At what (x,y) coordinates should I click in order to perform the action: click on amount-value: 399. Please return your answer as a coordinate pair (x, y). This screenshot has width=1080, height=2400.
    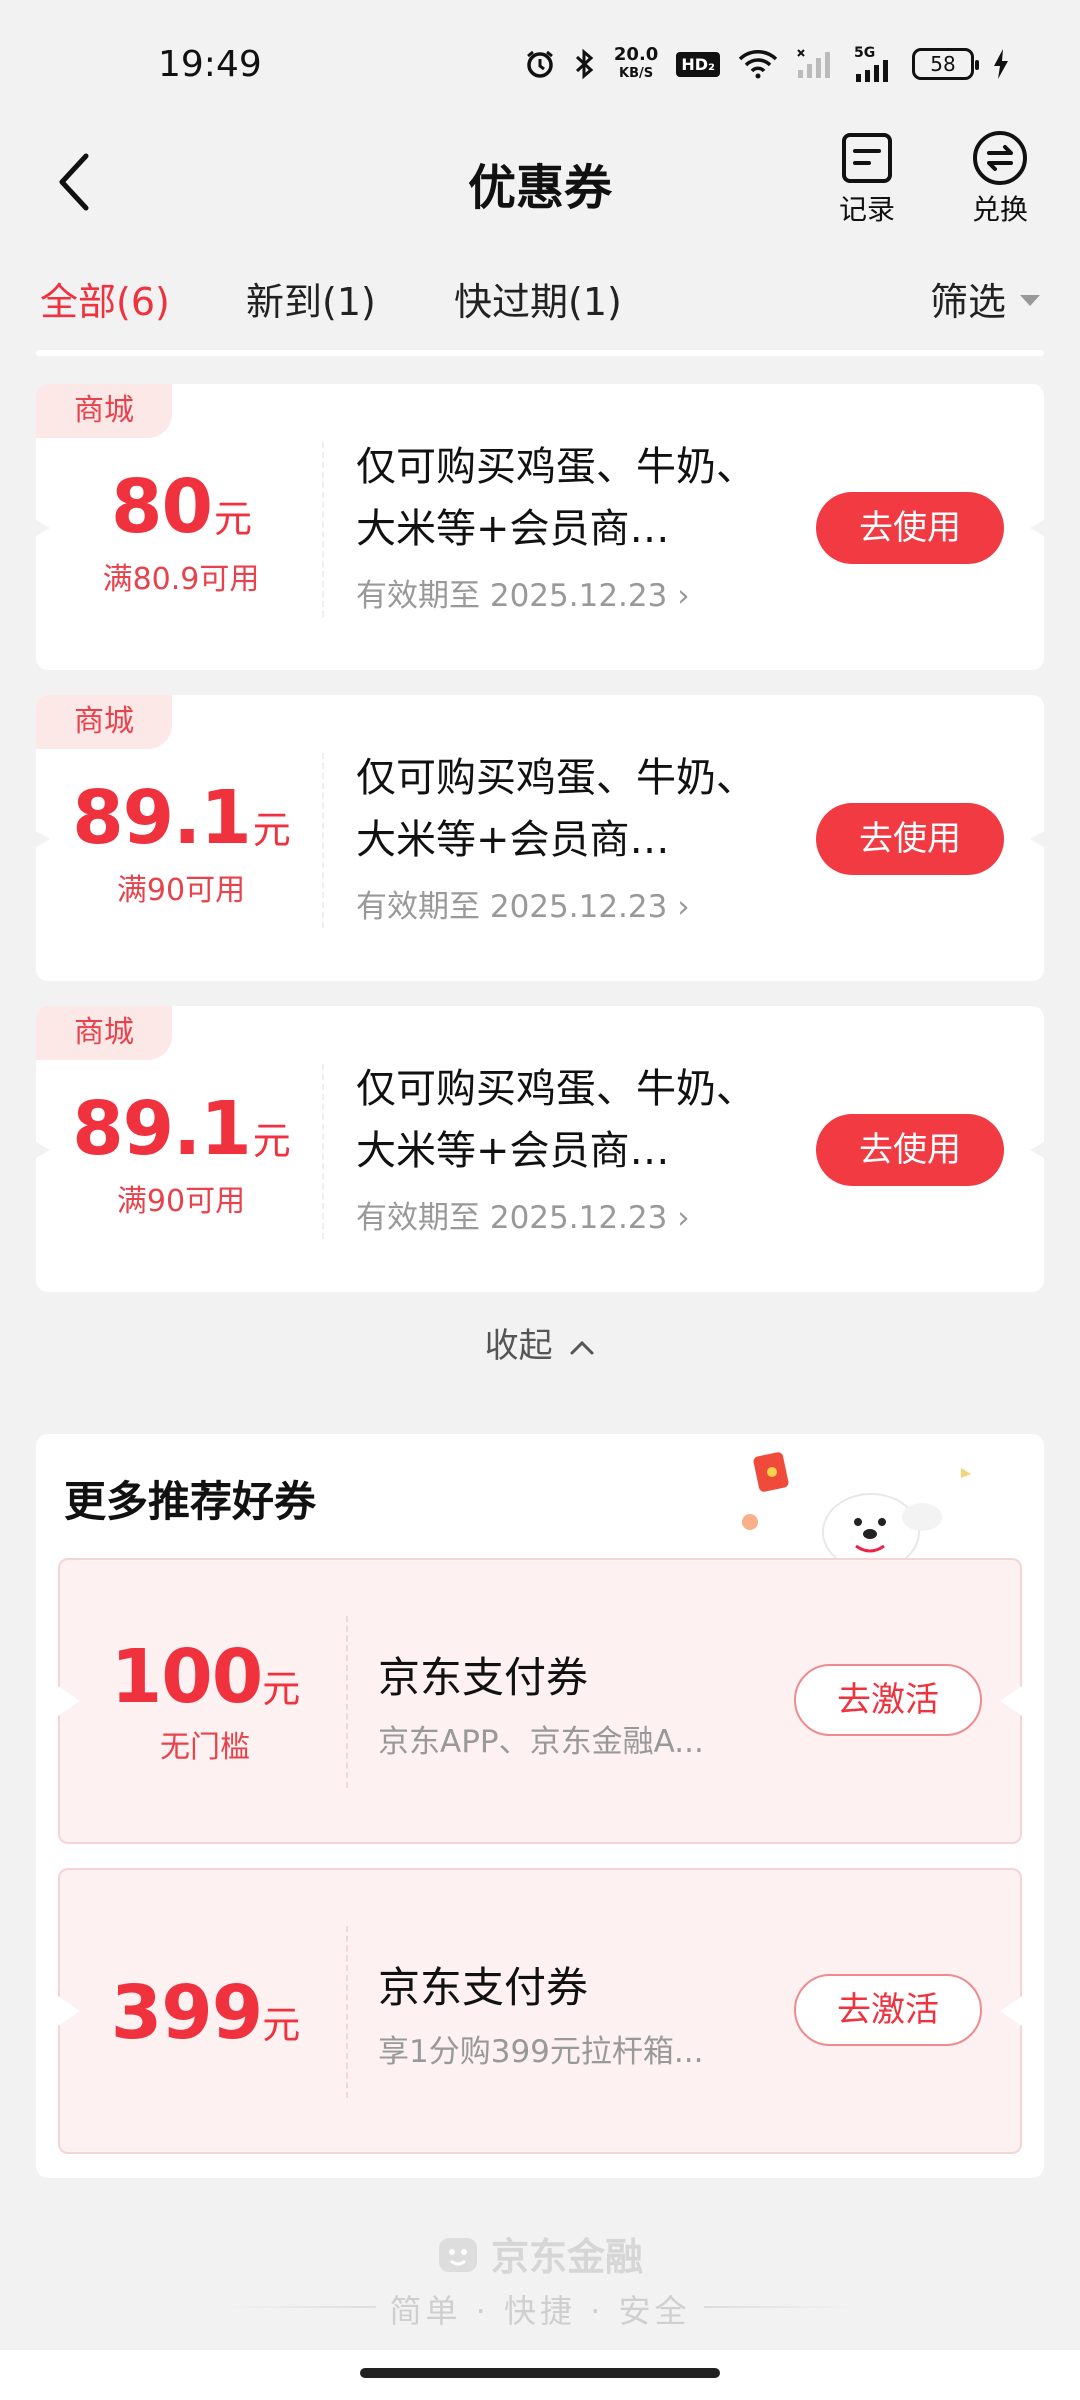
    Looking at the image, I should click on (186, 2013).